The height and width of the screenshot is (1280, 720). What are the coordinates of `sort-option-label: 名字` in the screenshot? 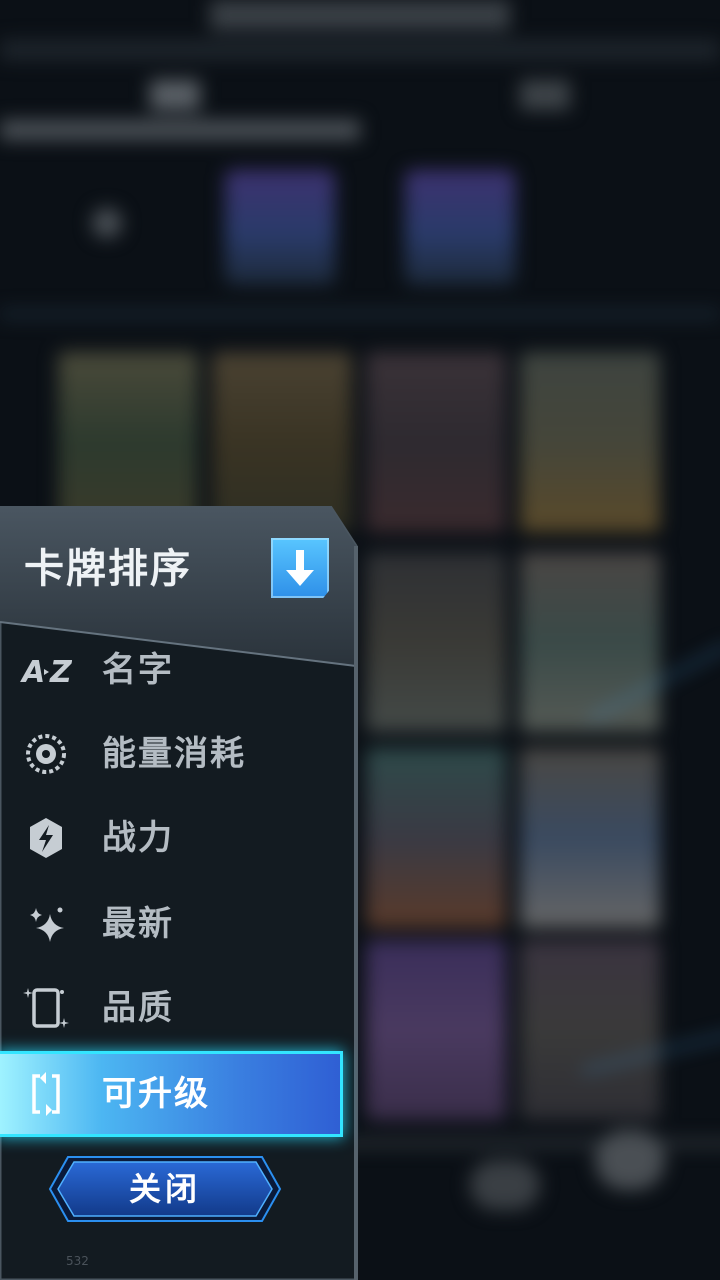 It's located at (138, 670).